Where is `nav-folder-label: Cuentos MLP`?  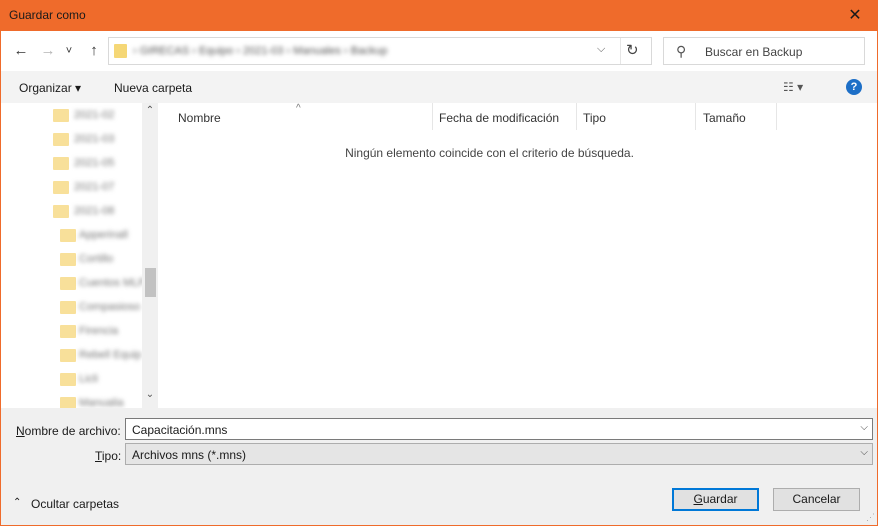
nav-folder-label: Cuentos MLP is located at coordinates (112, 283).